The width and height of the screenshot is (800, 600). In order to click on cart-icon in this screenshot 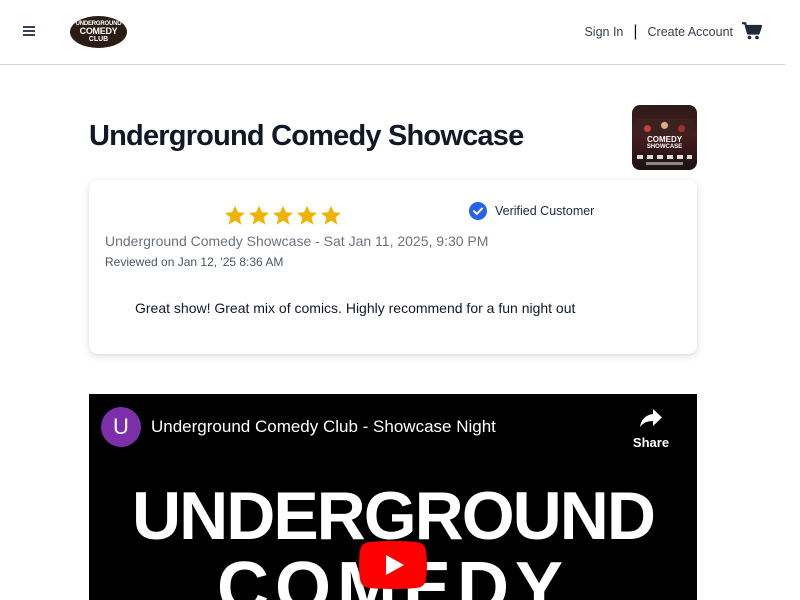, I will do `click(752, 31)`.